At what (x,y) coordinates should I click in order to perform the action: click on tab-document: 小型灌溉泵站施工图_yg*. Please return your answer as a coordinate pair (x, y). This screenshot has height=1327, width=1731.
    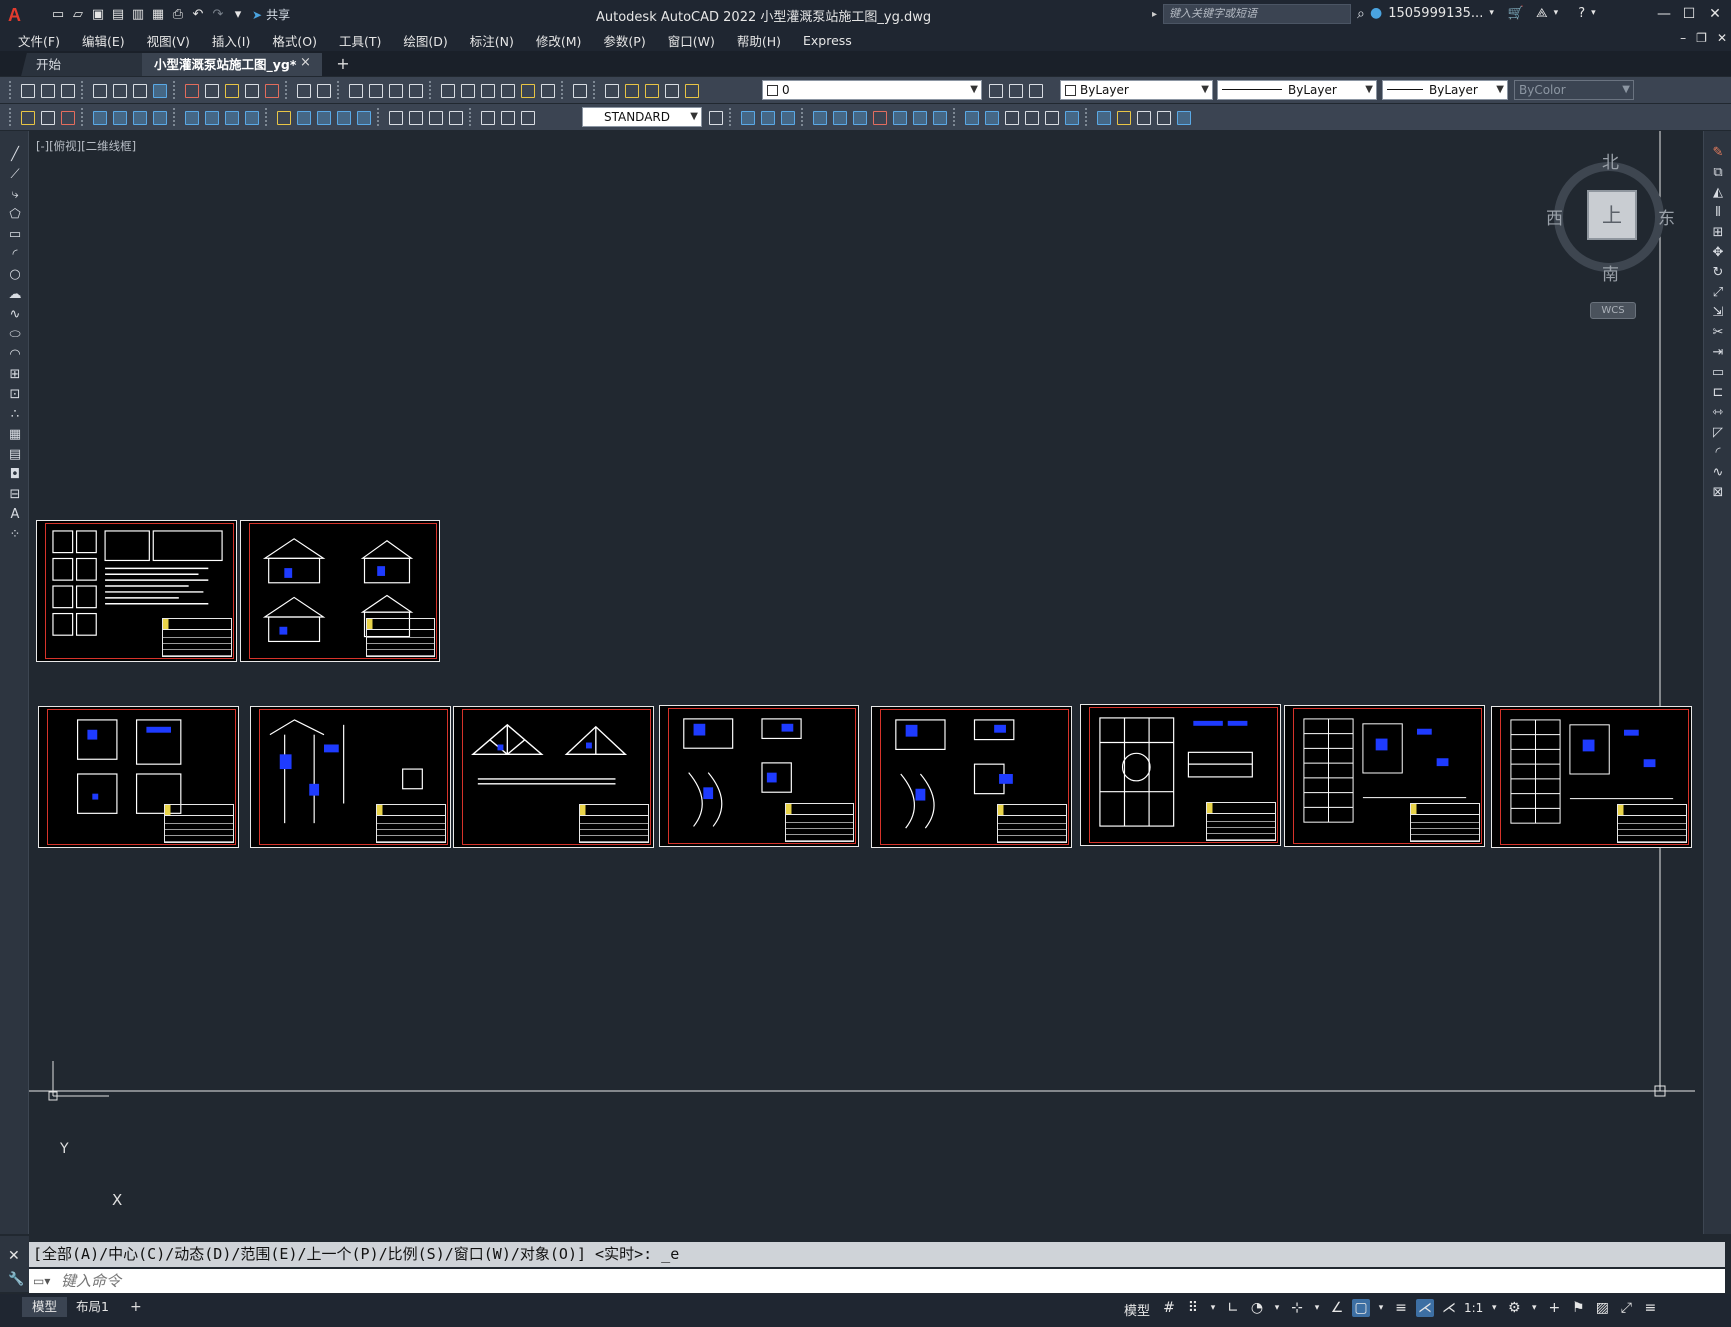
    Looking at the image, I should click on (232, 64).